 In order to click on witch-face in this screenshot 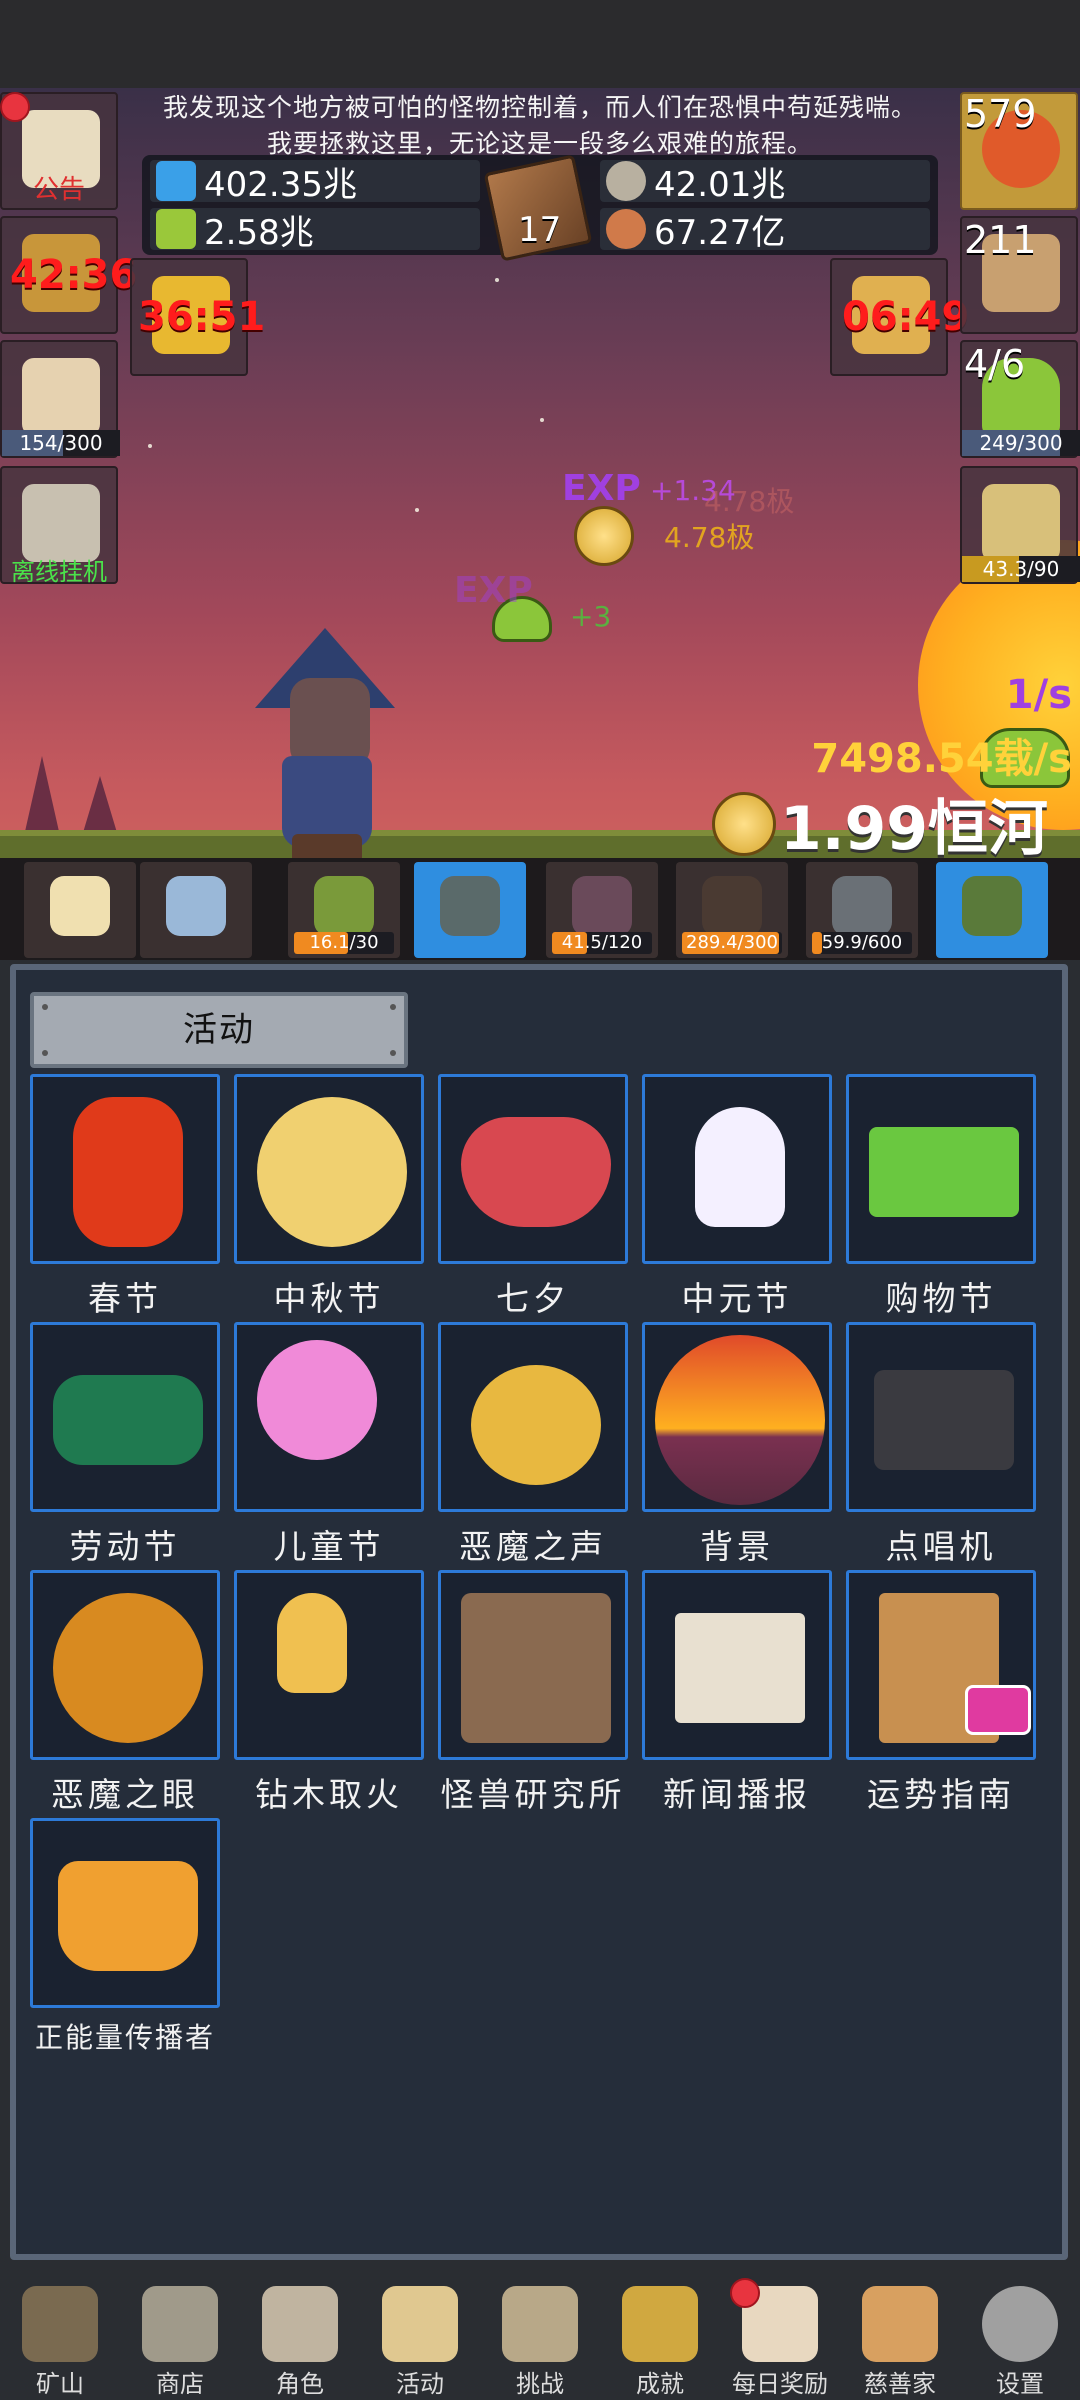, I will do `click(330, 723)`.